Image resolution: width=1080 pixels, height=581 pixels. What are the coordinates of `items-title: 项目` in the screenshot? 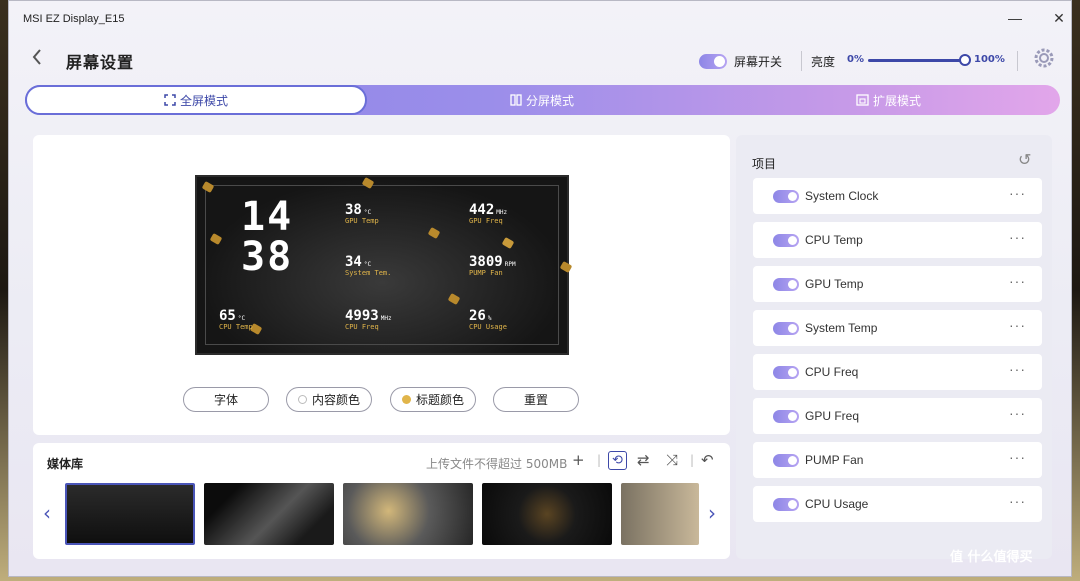 It's located at (764, 164).